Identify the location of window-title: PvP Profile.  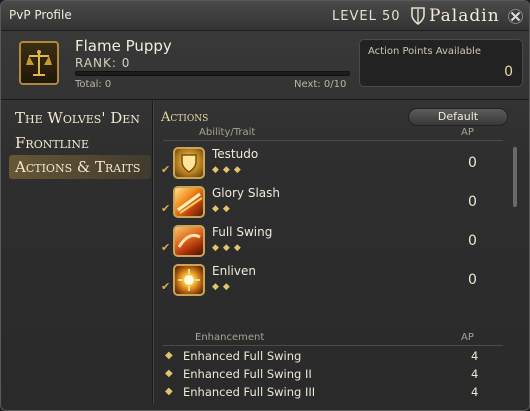
(40, 15).